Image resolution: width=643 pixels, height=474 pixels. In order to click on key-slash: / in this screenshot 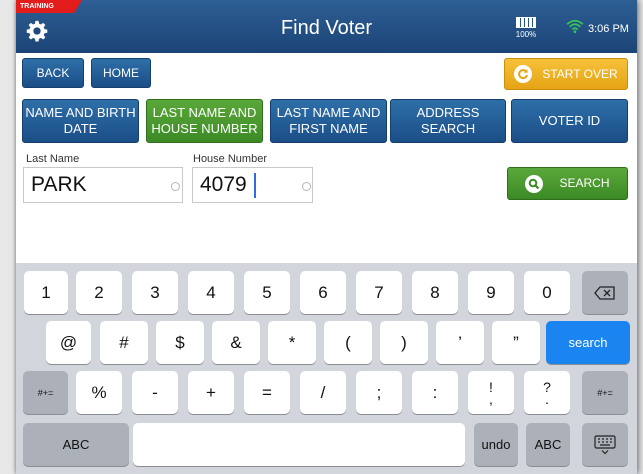, I will do `click(323, 392)`.